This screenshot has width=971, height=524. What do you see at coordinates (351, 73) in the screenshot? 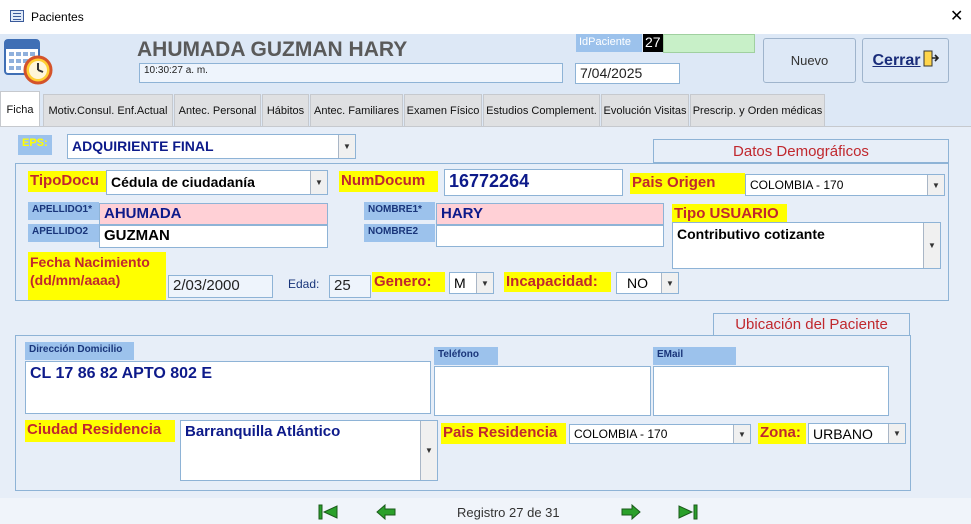
I see `time-display: 10:30:27 a. m.` at bounding box center [351, 73].